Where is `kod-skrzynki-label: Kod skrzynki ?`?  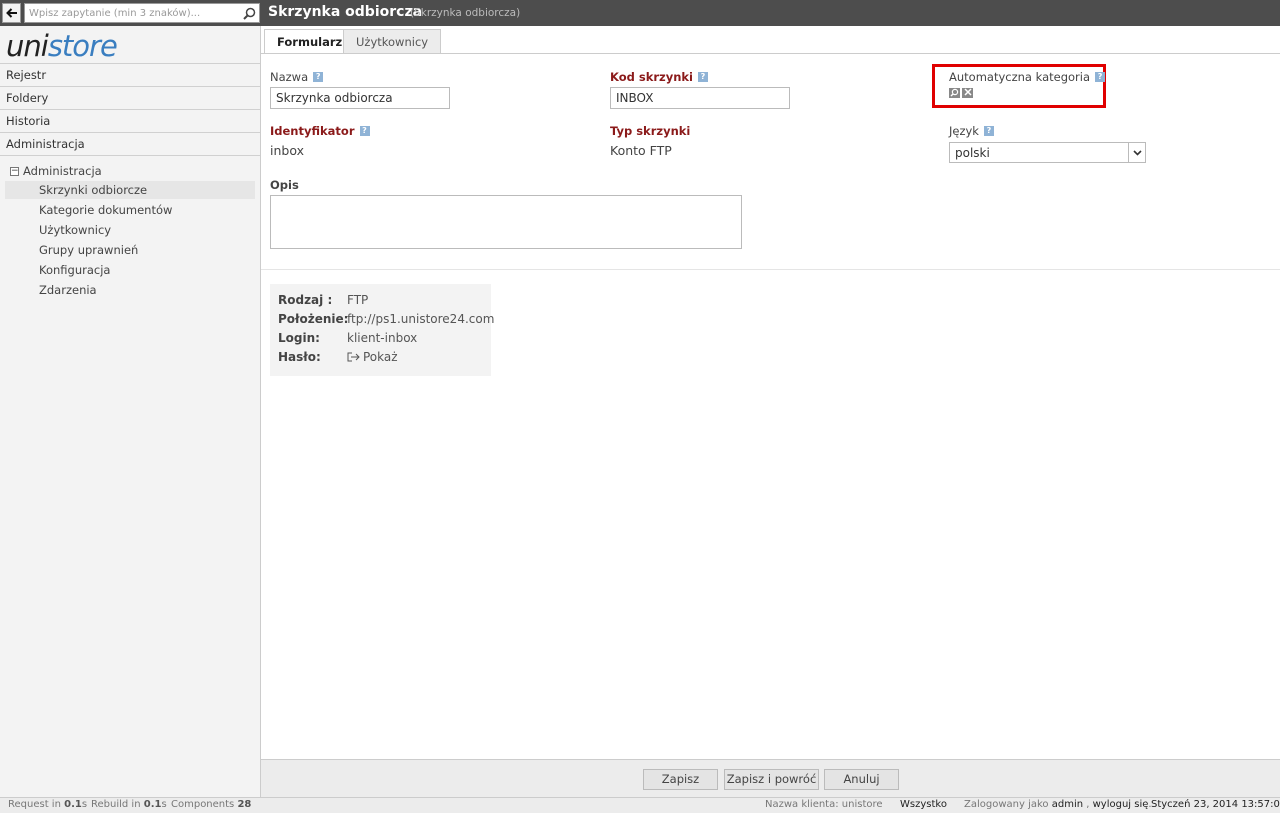
kod-skrzynki-label: Kod skrzynki ? is located at coordinates (659, 77).